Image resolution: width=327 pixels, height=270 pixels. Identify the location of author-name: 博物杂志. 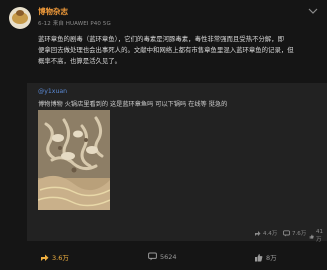
(53, 11).